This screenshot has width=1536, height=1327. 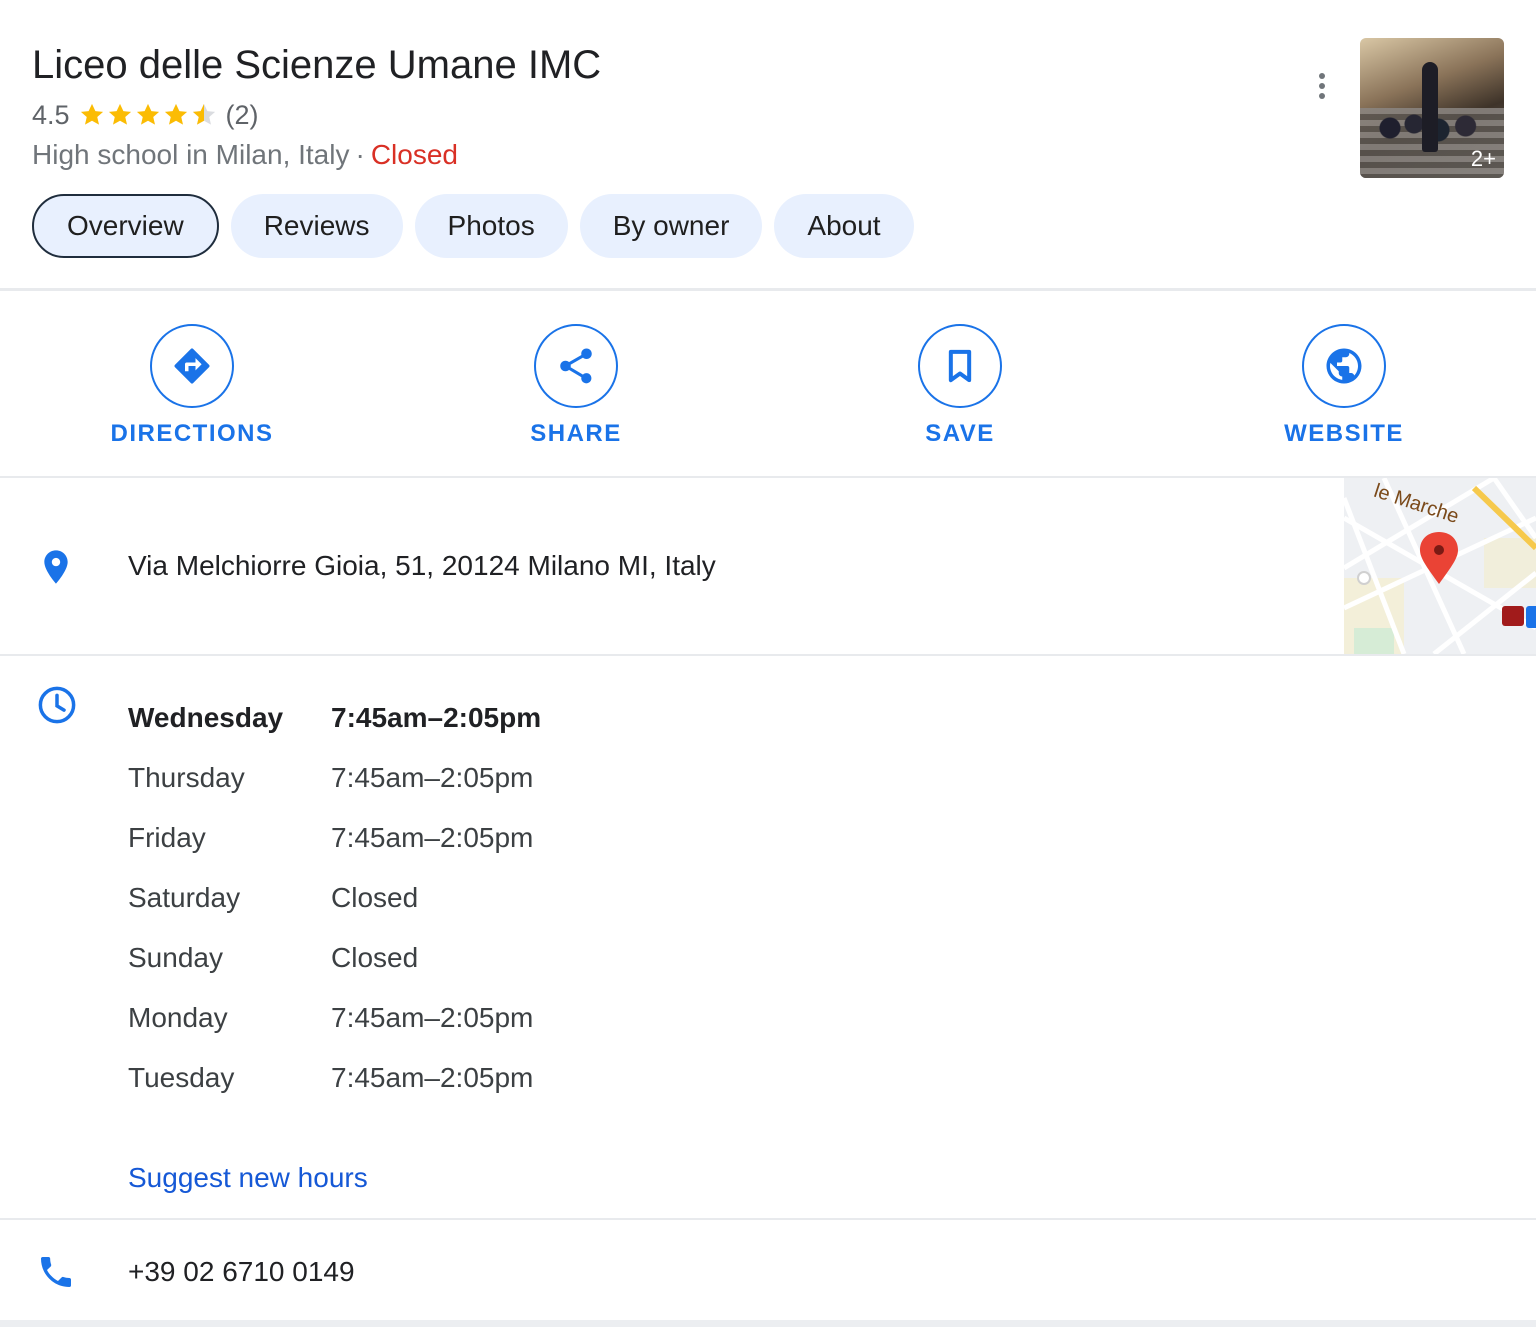 I want to click on tab-overview: Overview, so click(x=125, y=226).